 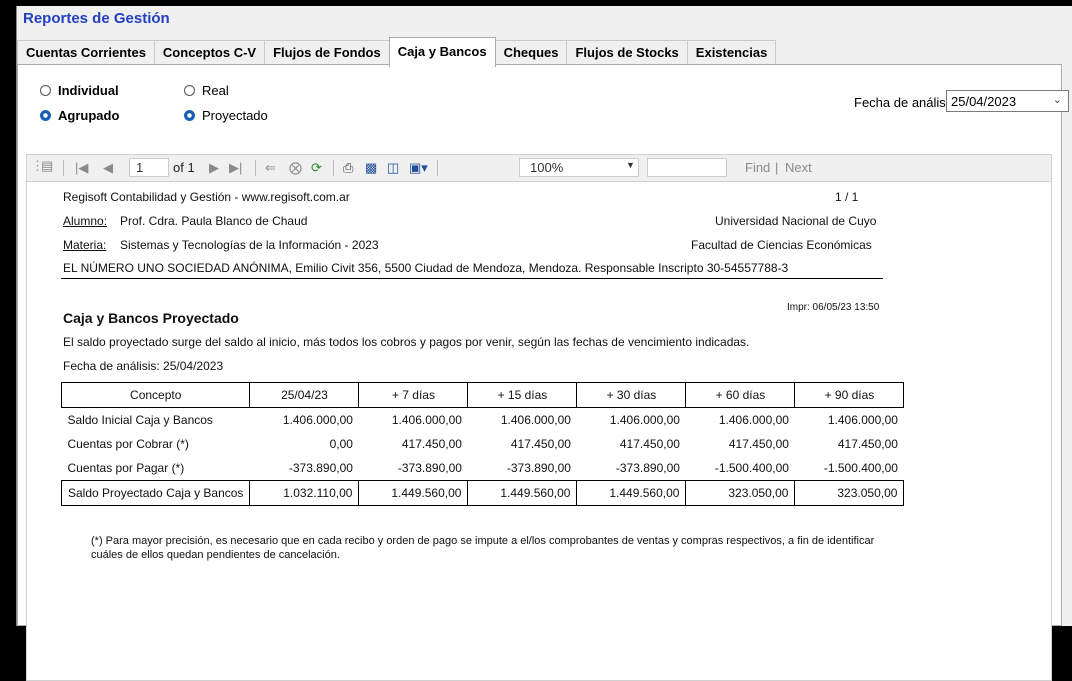 I want to click on column-header: + 7 días, so click(x=413, y=395).